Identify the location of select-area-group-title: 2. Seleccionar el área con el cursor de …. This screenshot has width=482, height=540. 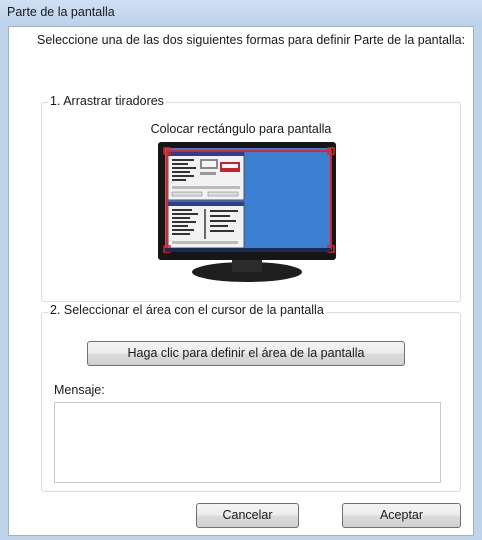
(187, 310).